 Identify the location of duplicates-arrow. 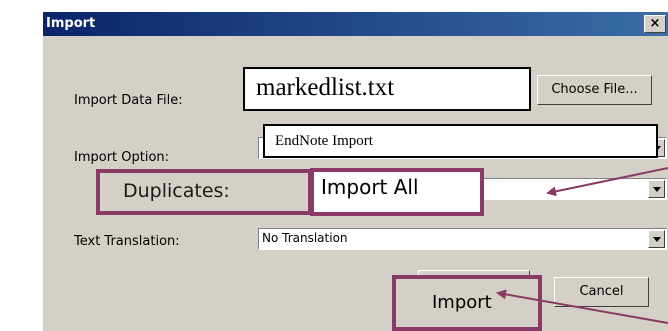
(607, 182).